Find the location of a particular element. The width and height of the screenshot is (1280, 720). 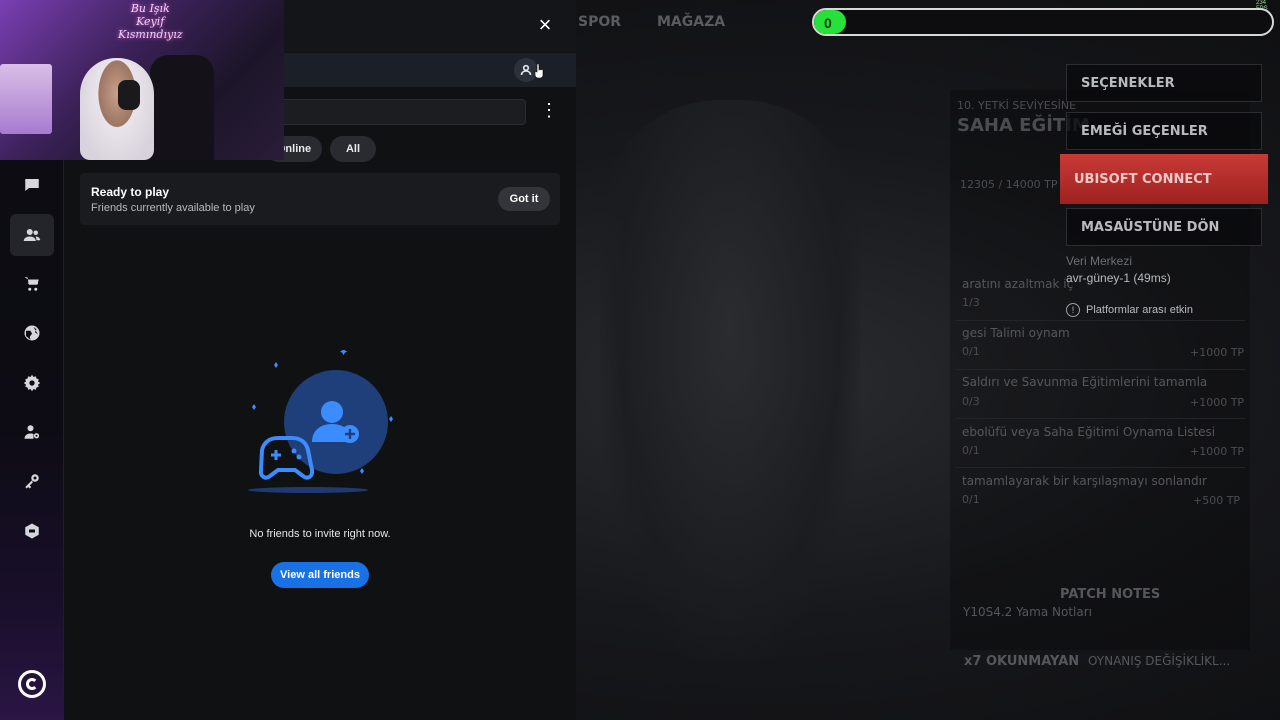

game-icon is located at coordinates (32, 531).